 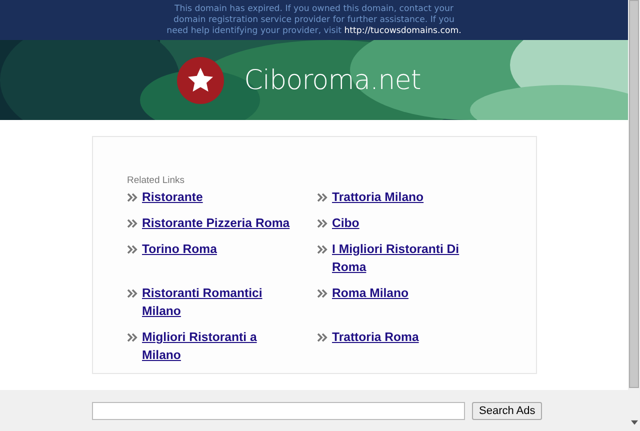 I want to click on related-link: Migliori Ristoranti a Milano, so click(x=217, y=346).